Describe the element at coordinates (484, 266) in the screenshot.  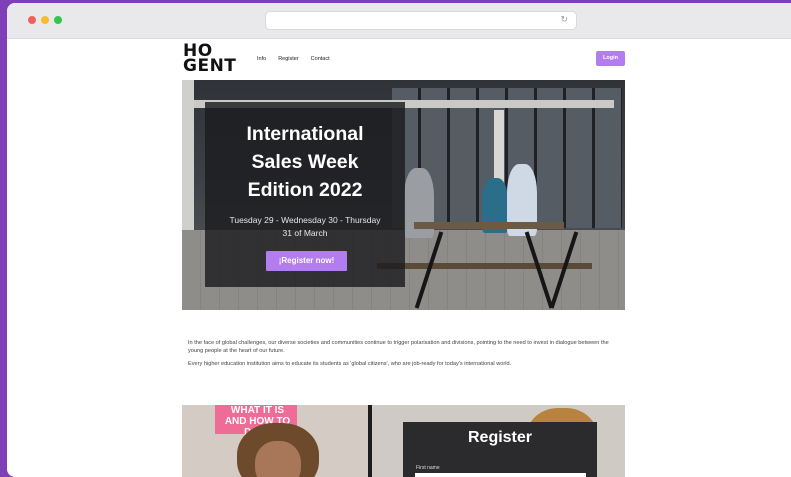
I see `hero-photo-bench` at that location.